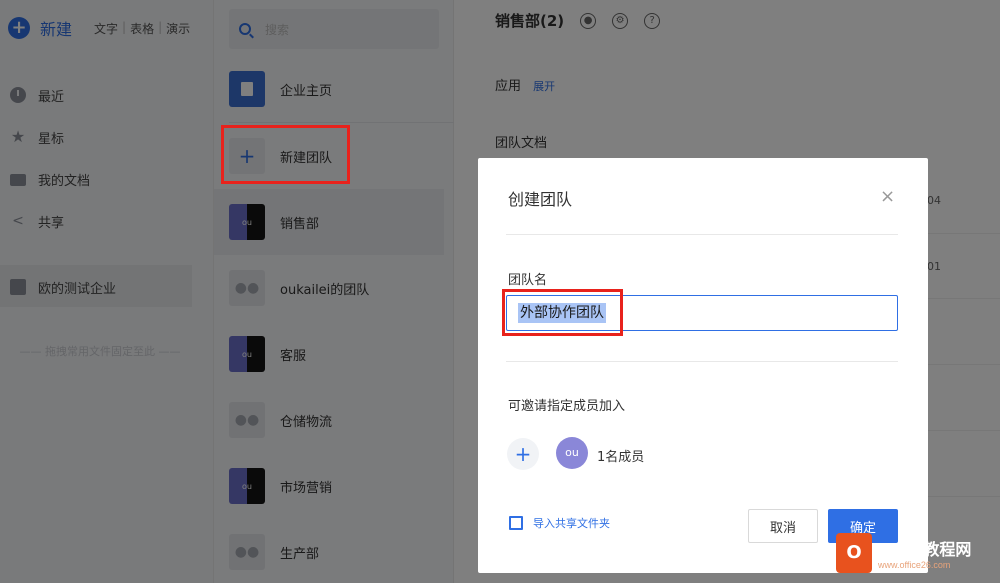  Describe the element at coordinates (914, 565) in the screenshot. I see `watermark-url: www.office26.com` at that location.